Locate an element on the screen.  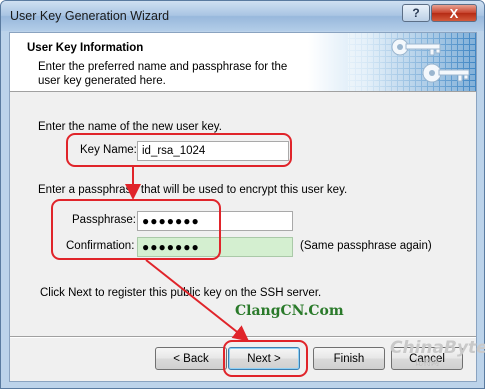
watermark-text: ClangCN.Com is located at coordinates (289, 311).